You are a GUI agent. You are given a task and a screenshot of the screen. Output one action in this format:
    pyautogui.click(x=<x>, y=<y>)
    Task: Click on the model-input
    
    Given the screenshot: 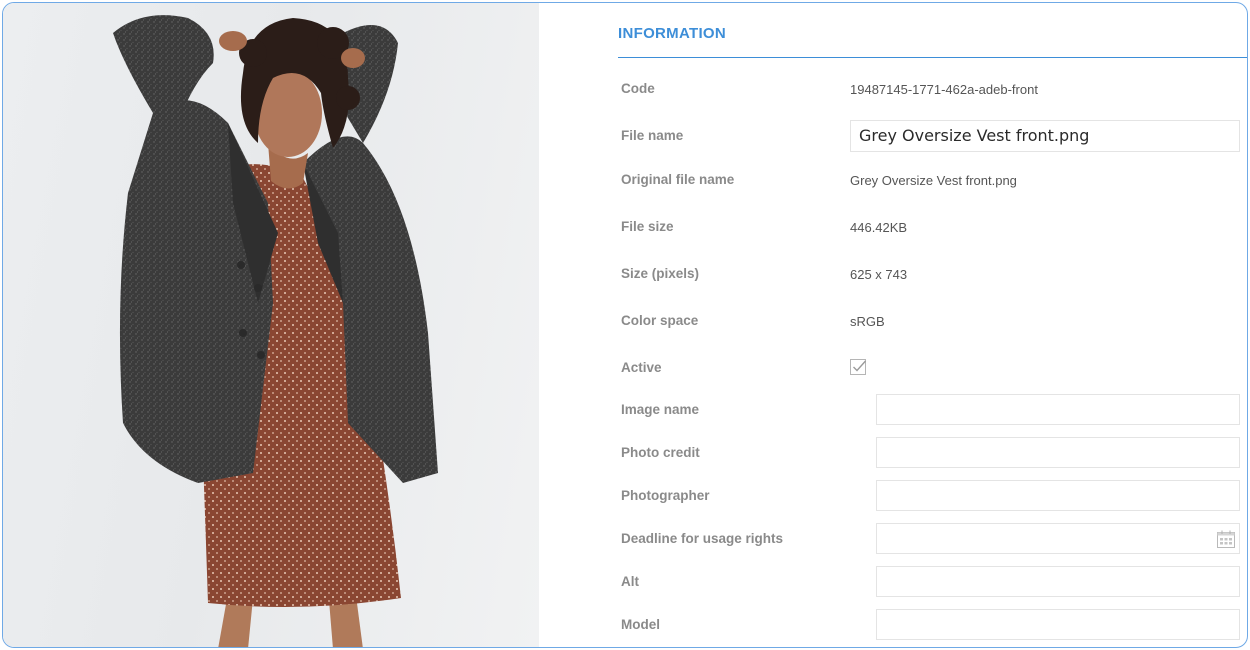 What is the action you would take?
    pyautogui.click(x=1058, y=624)
    